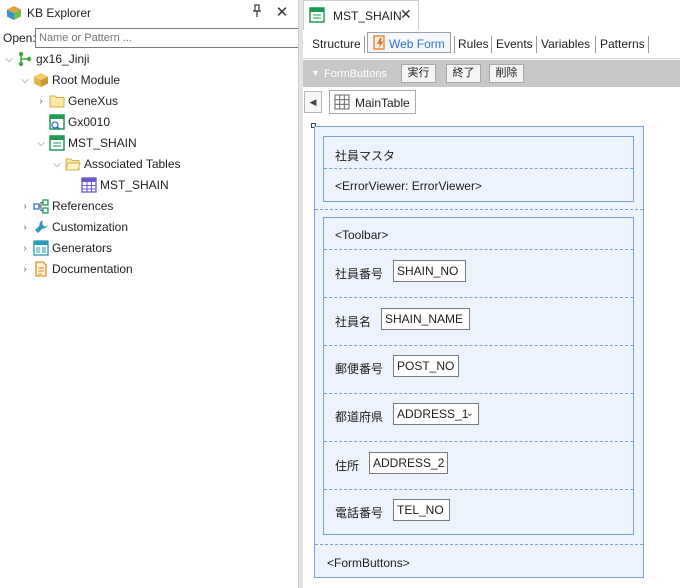 The height and width of the screenshot is (588, 680). What do you see at coordinates (132, 164) in the screenshot?
I see `tree-label: Associated Tables` at bounding box center [132, 164].